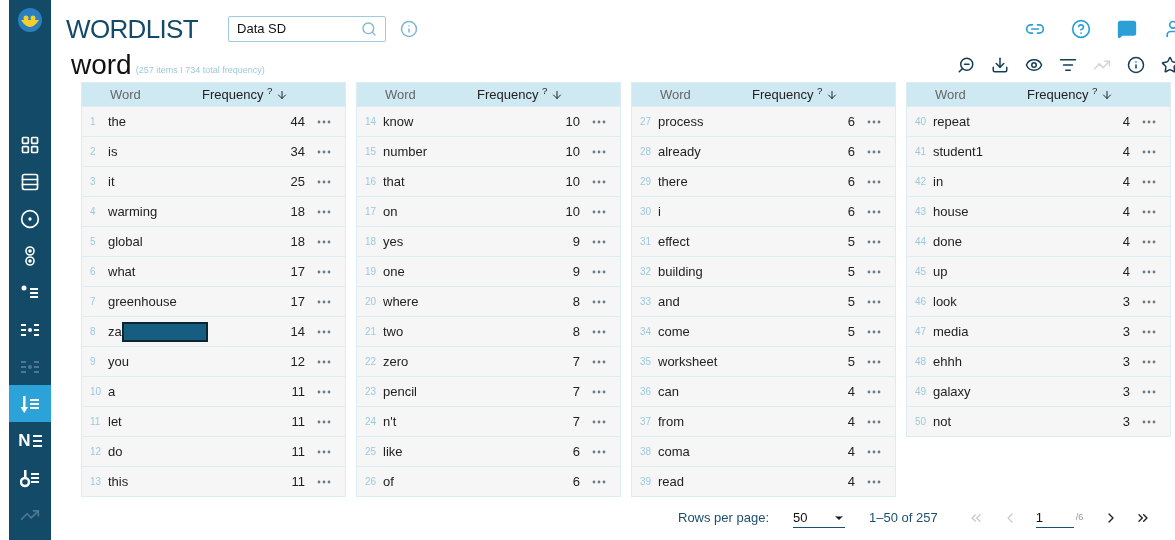  What do you see at coordinates (1136, 65) in the screenshot?
I see `info-icon` at bounding box center [1136, 65].